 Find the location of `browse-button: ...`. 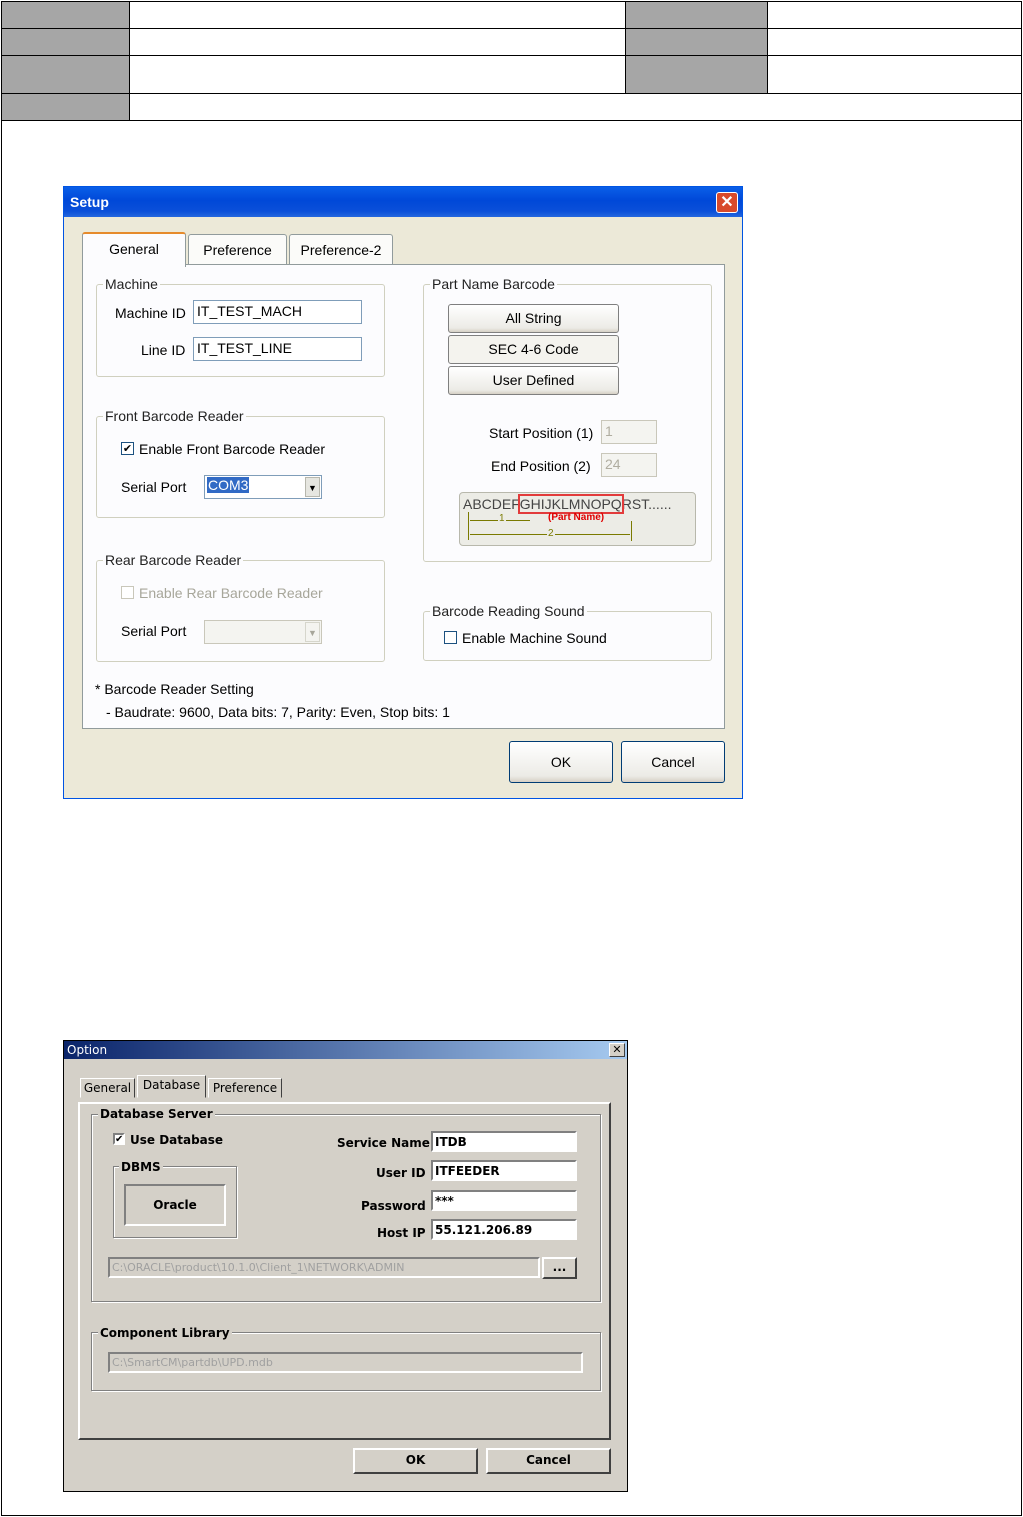

browse-button: ... is located at coordinates (559, 1268).